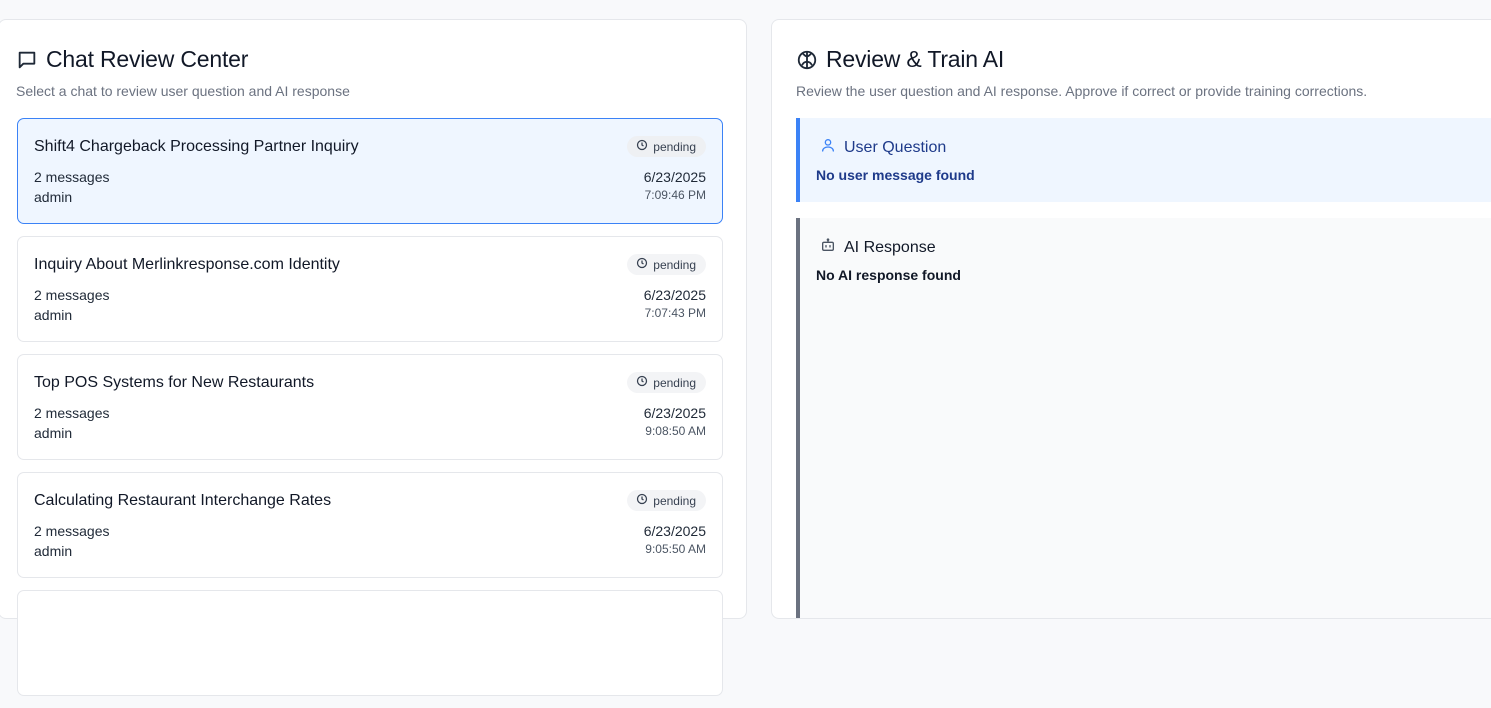  What do you see at coordinates (888, 275) in the screenshot?
I see `ai-response-text: No AI response found` at bounding box center [888, 275].